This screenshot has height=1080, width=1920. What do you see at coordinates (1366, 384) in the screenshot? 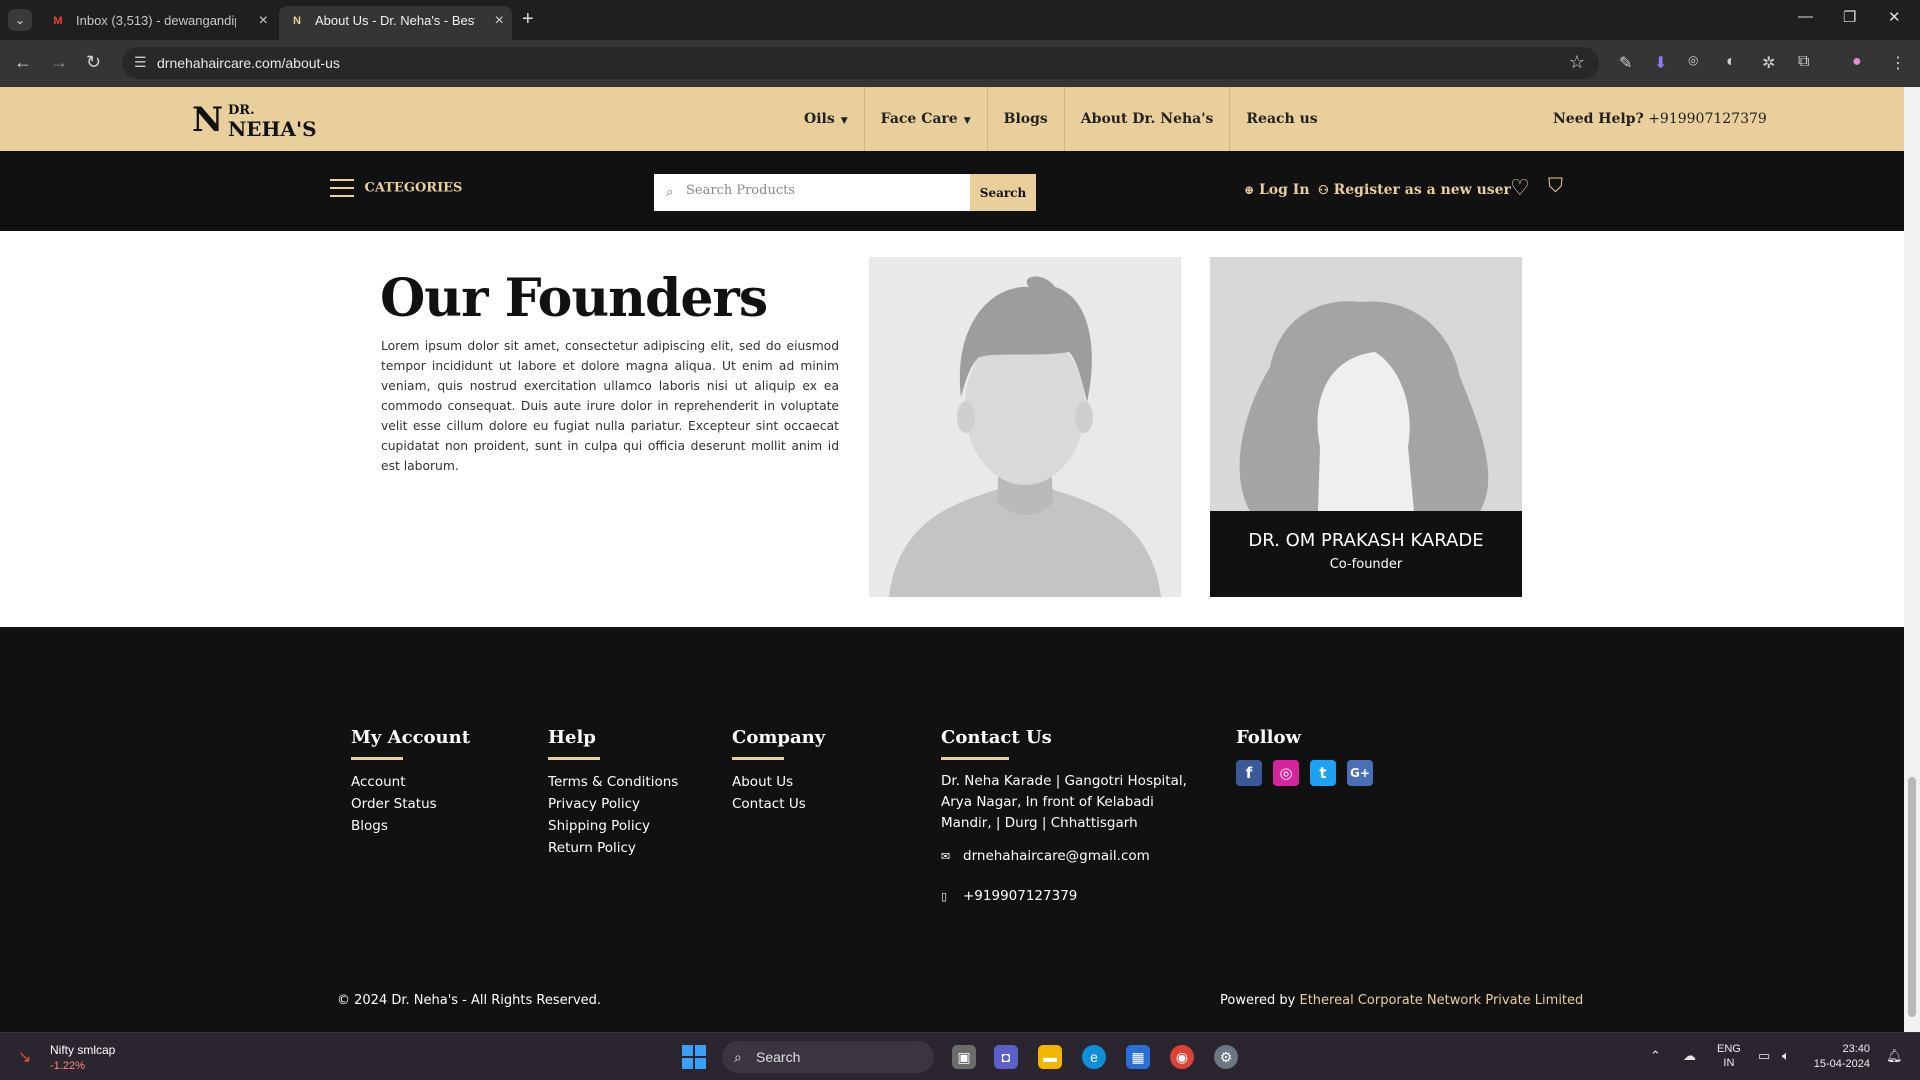
I see `female-avatar` at bounding box center [1366, 384].